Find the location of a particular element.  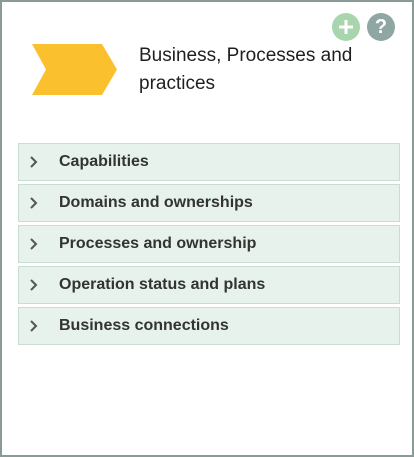

panel-actions: ? is located at coordinates (363, 27).